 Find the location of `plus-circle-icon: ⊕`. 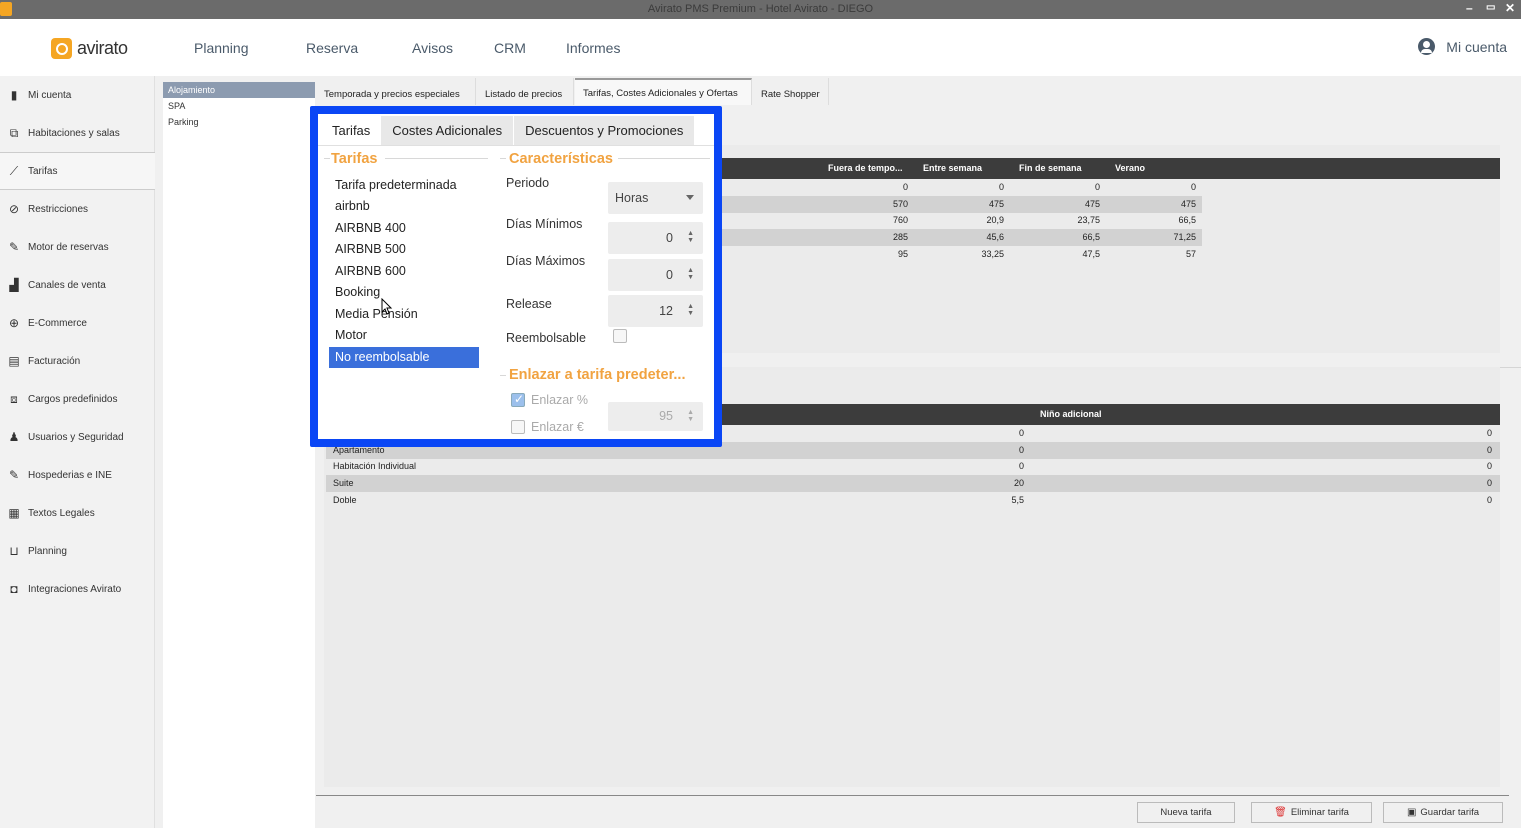

plus-circle-icon: ⊕ is located at coordinates (14, 323).